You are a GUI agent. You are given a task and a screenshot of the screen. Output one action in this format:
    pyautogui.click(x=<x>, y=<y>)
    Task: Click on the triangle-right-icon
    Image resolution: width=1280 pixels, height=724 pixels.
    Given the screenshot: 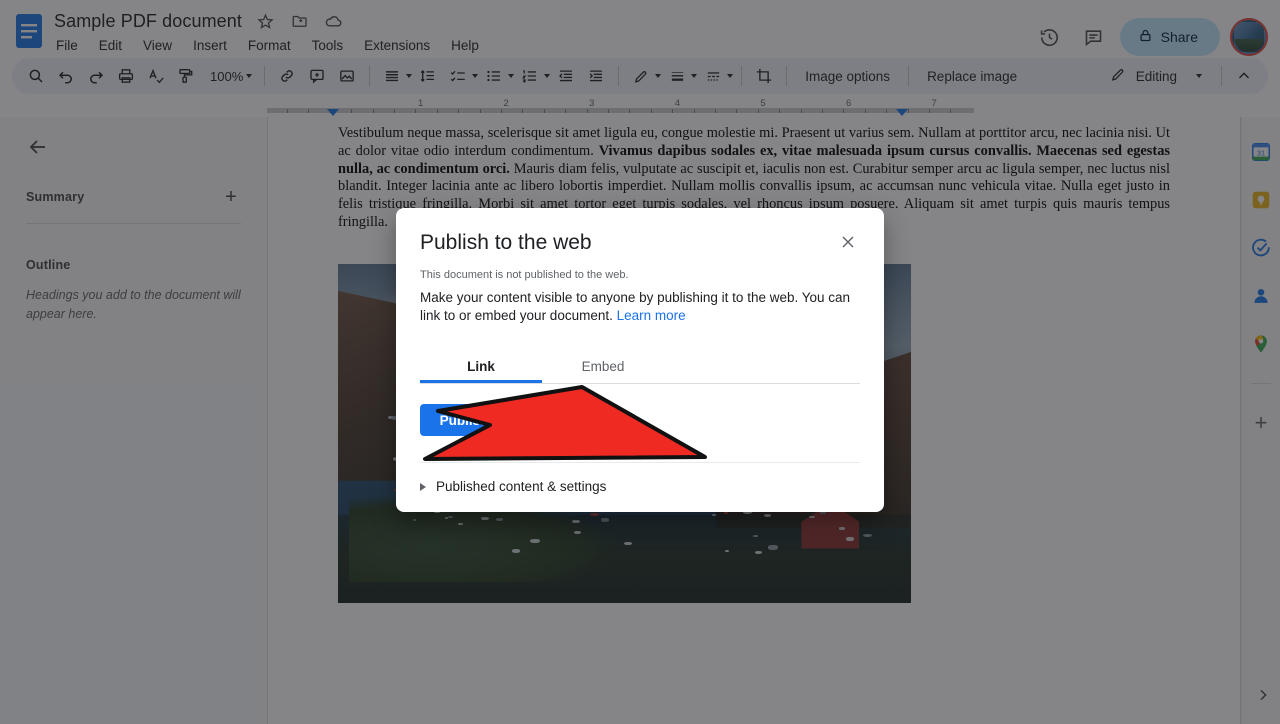 What is the action you would take?
    pyautogui.click(x=423, y=486)
    